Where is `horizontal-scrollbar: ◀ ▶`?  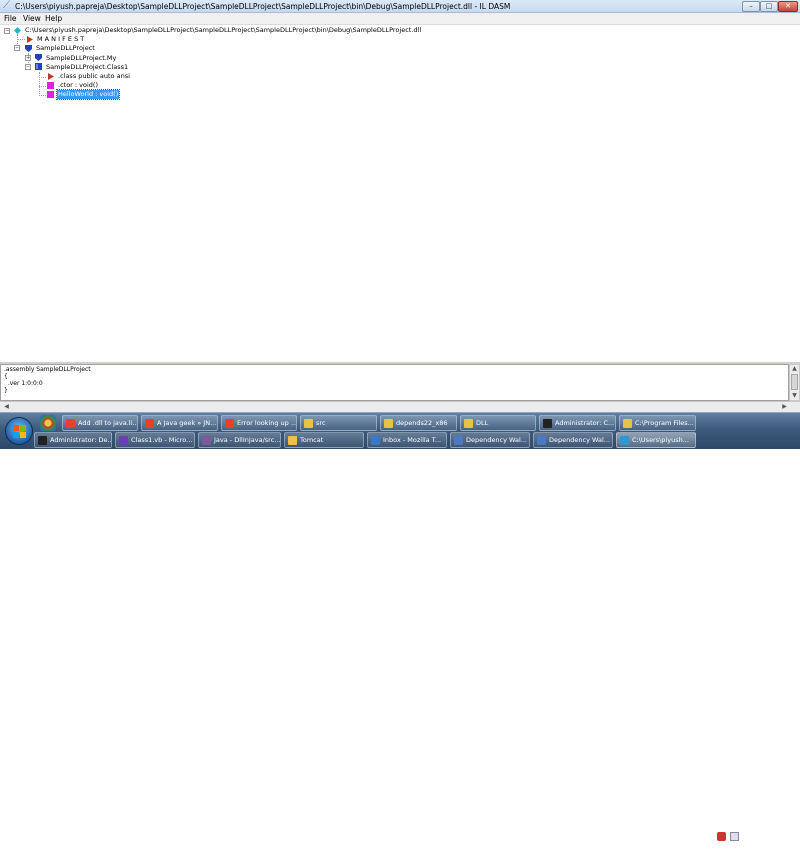
horizontal-scrollbar: ◀ ▶ is located at coordinates (400, 406).